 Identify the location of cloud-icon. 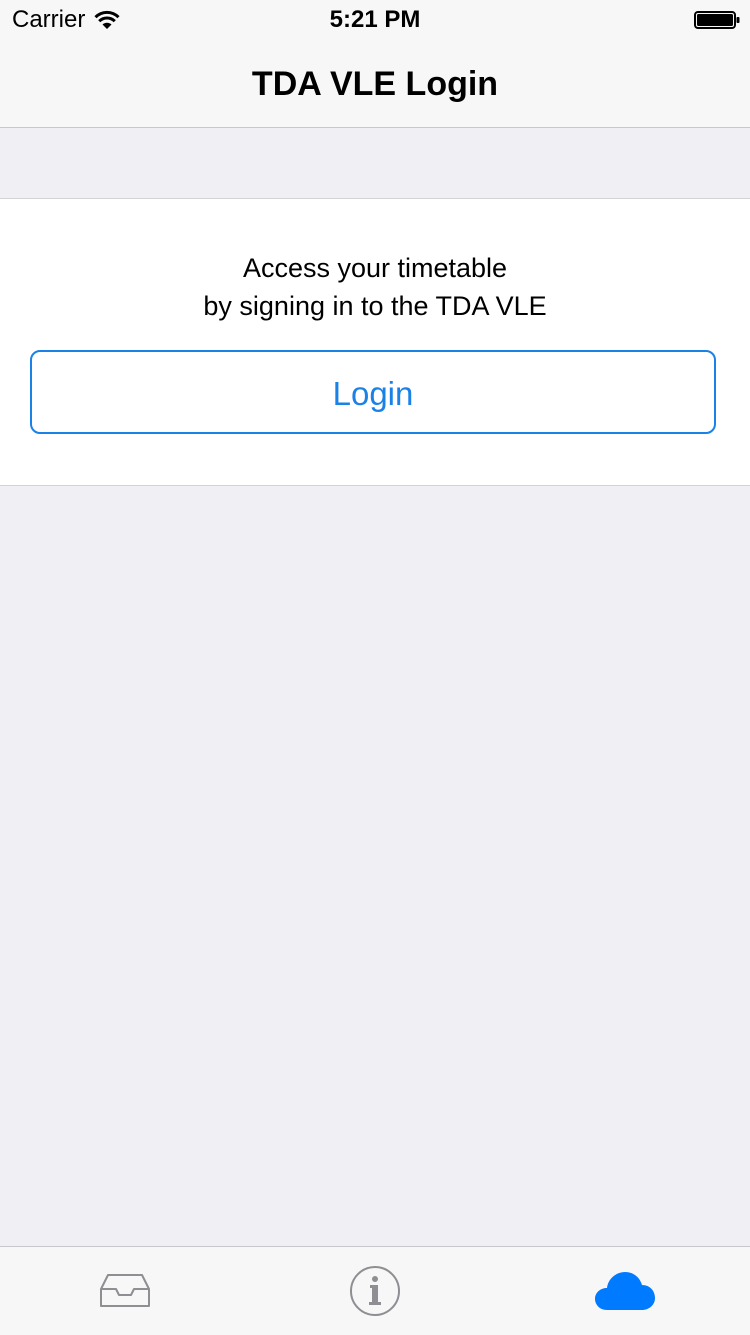
(625, 1291).